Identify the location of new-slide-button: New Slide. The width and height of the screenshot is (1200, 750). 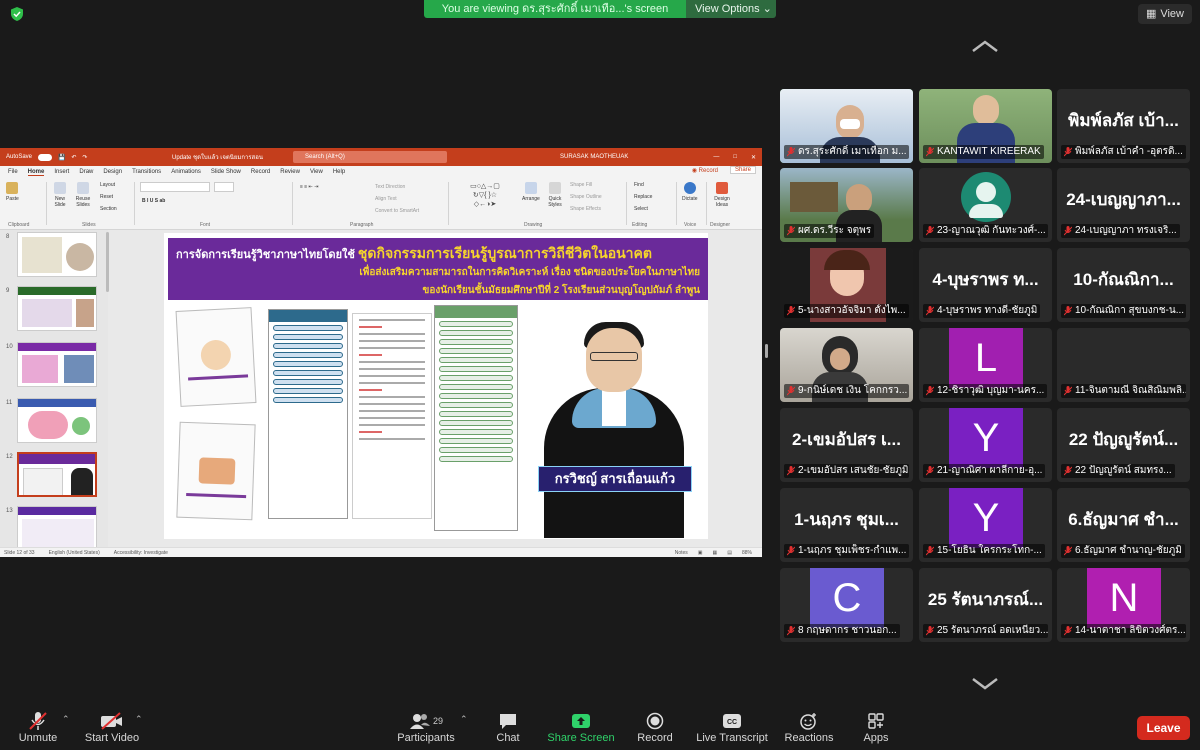
(60, 195).